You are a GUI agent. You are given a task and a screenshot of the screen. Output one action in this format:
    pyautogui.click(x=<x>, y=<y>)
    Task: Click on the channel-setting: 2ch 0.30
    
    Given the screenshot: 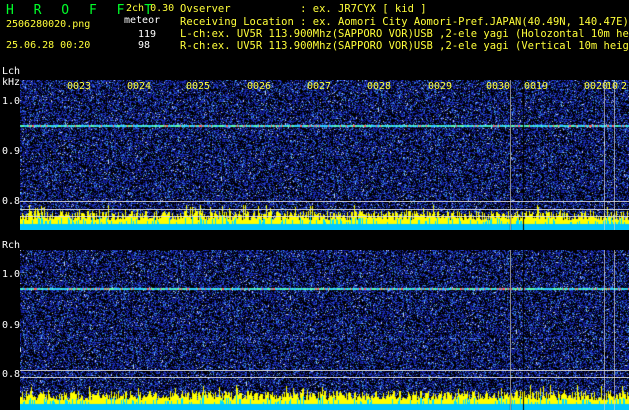 What is the action you would take?
    pyautogui.click(x=150, y=8)
    